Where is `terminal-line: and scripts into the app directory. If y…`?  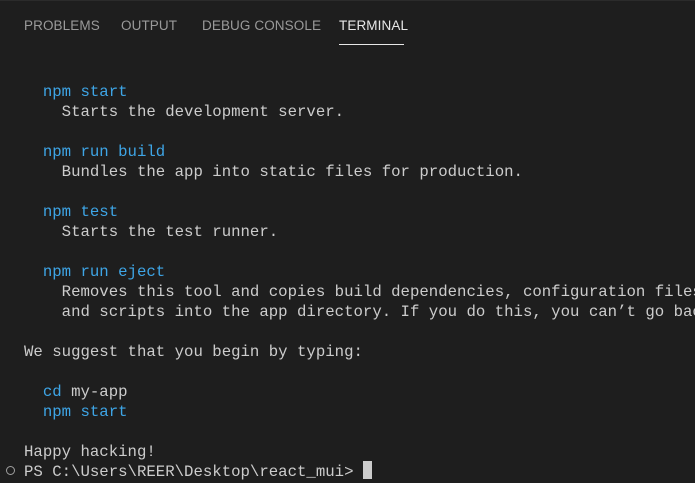
terminal-line: and scripts into the app directory. If y… is located at coordinates (378, 312).